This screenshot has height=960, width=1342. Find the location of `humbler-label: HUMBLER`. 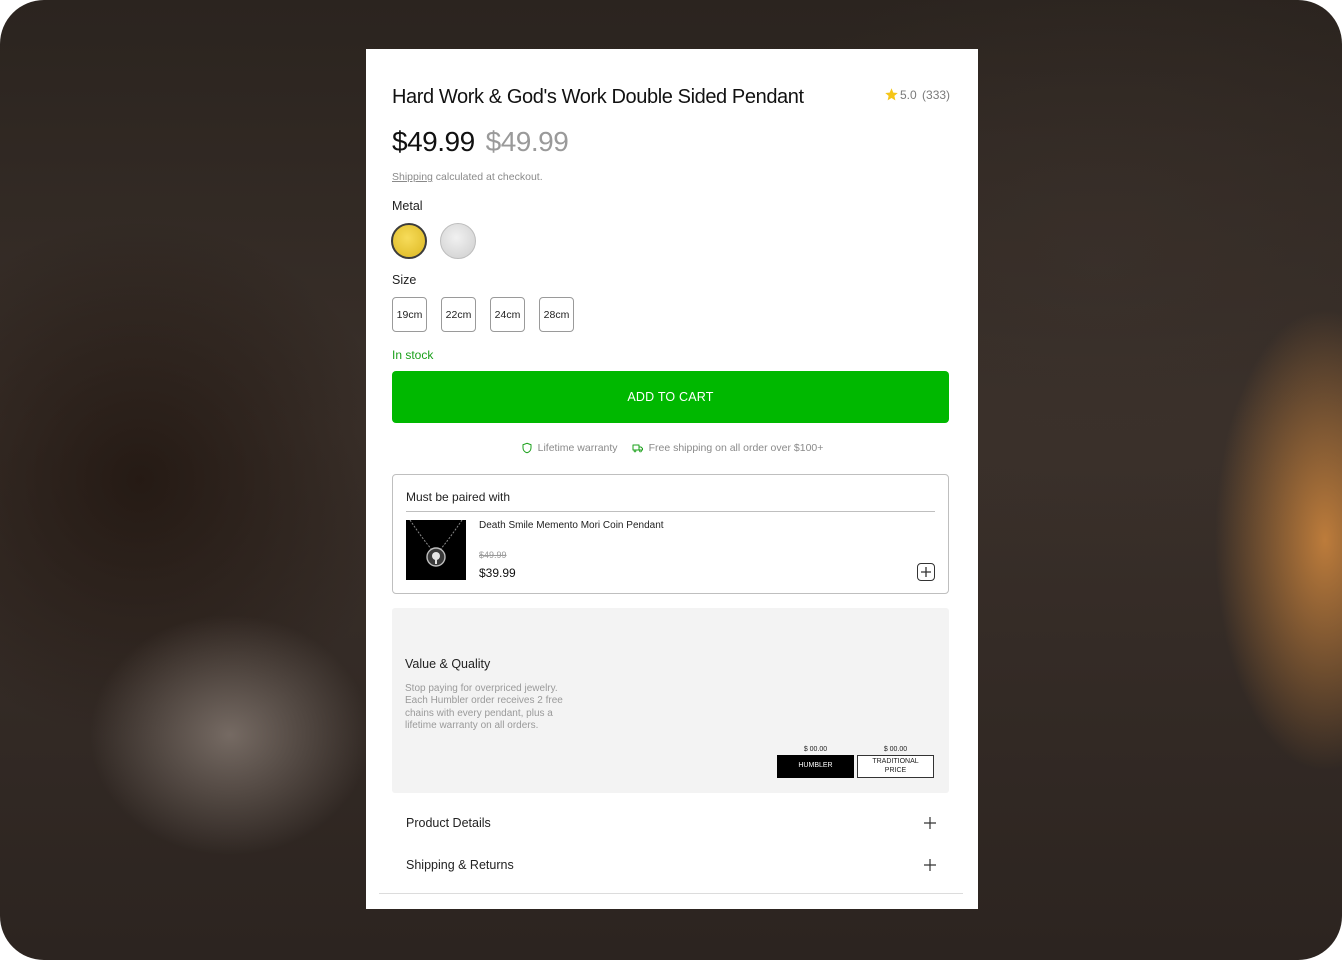

humbler-label: HUMBLER is located at coordinates (815, 766).